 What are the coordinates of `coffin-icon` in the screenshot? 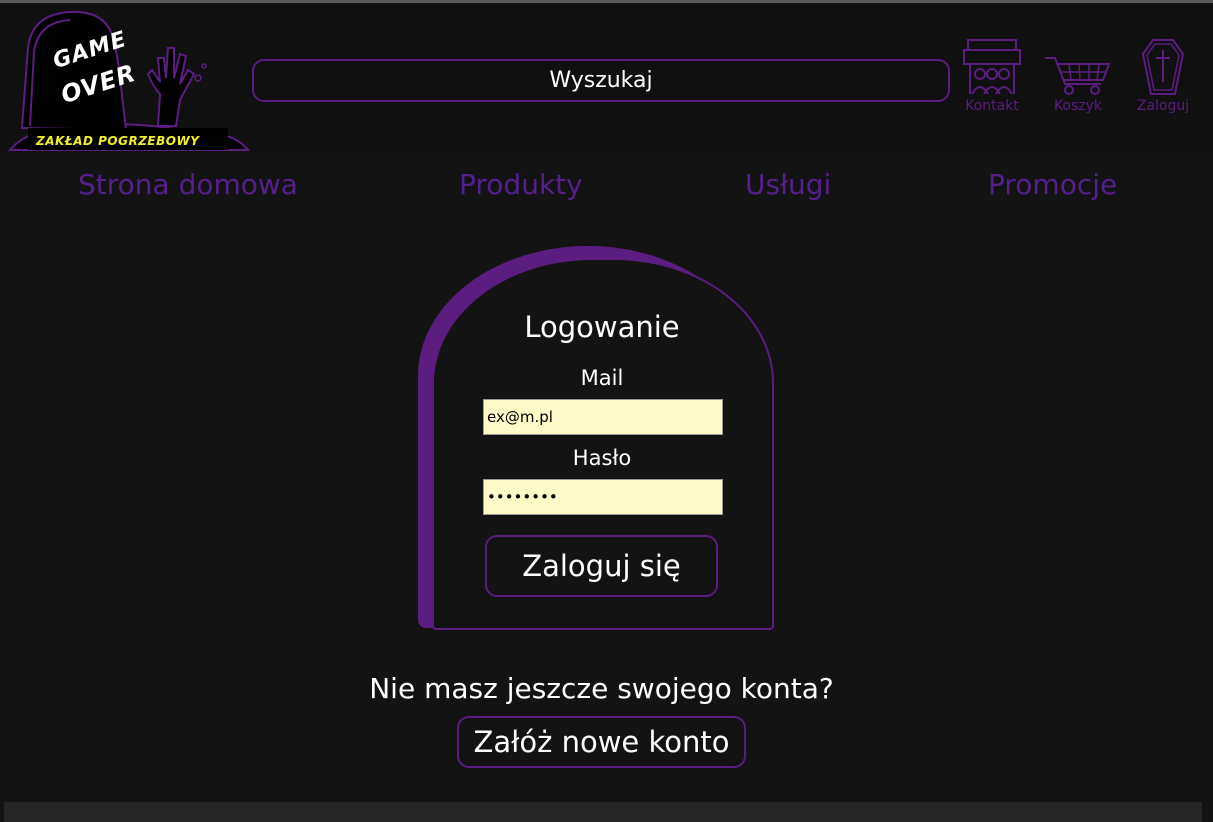 It's located at (1163, 67).